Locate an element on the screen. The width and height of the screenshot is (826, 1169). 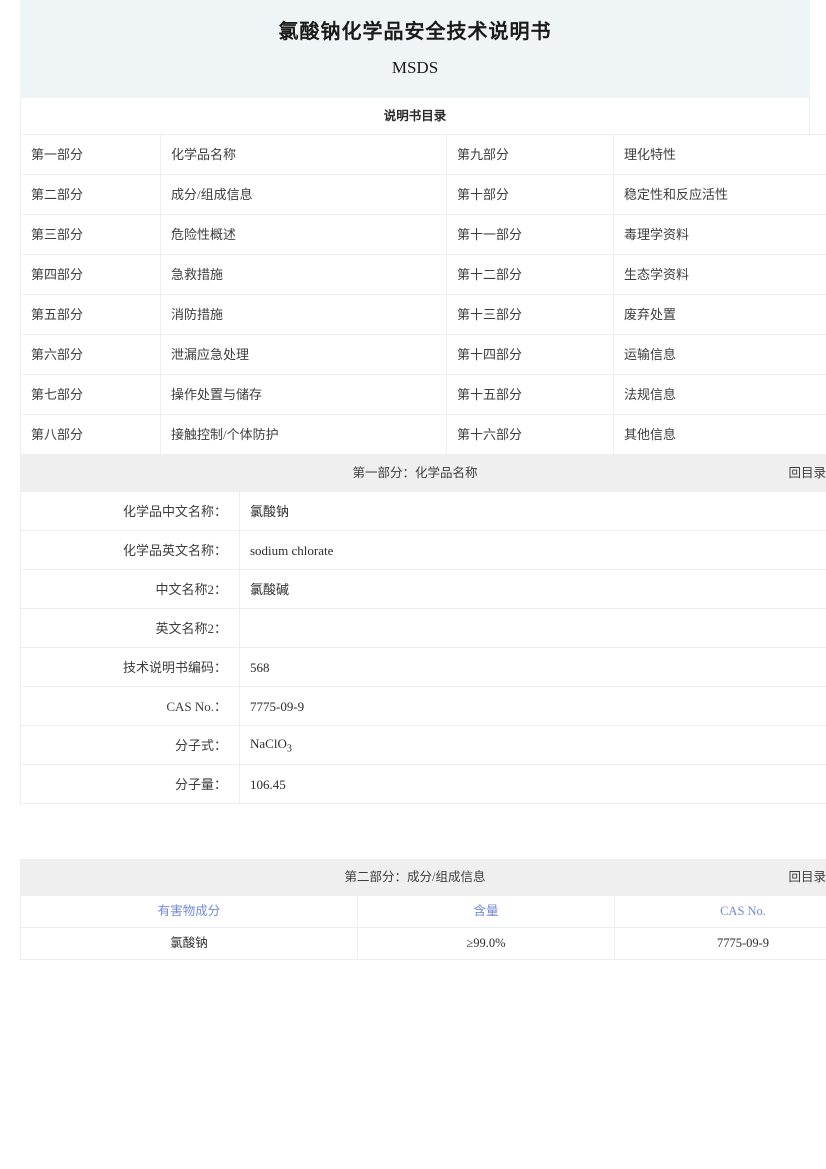
table-row: 第四部分 急救措施 第十二部分 生态学资料 is located at coordinates (423, 275).